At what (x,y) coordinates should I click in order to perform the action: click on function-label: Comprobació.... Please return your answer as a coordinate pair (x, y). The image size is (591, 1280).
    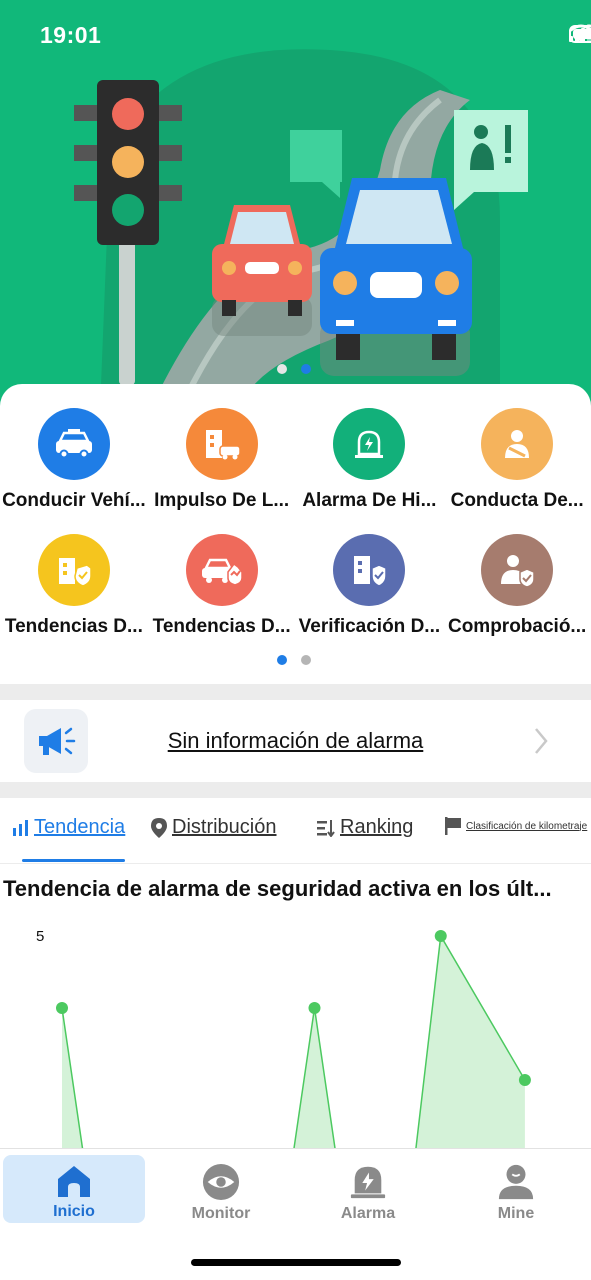
    Looking at the image, I should click on (517, 626).